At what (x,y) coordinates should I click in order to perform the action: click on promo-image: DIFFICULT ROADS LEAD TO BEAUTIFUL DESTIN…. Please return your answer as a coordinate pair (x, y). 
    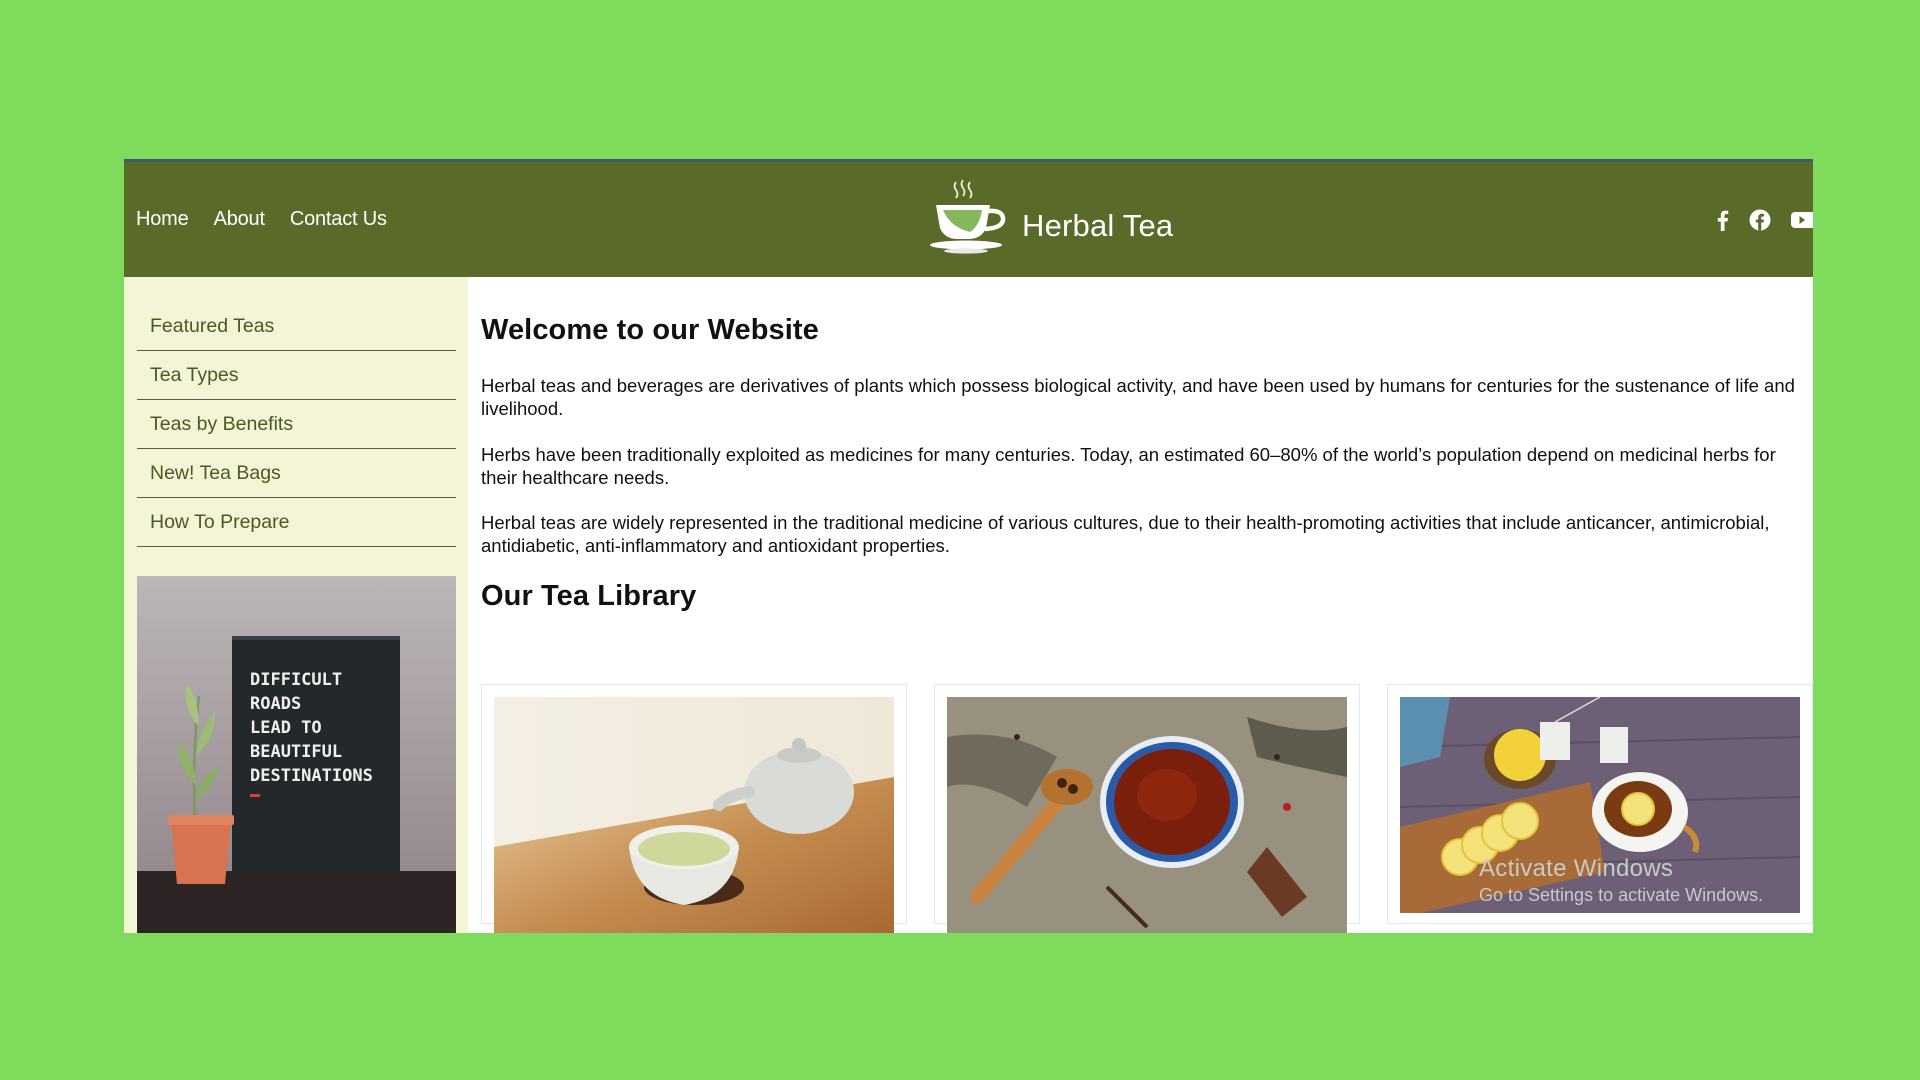
    Looking at the image, I should click on (296, 754).